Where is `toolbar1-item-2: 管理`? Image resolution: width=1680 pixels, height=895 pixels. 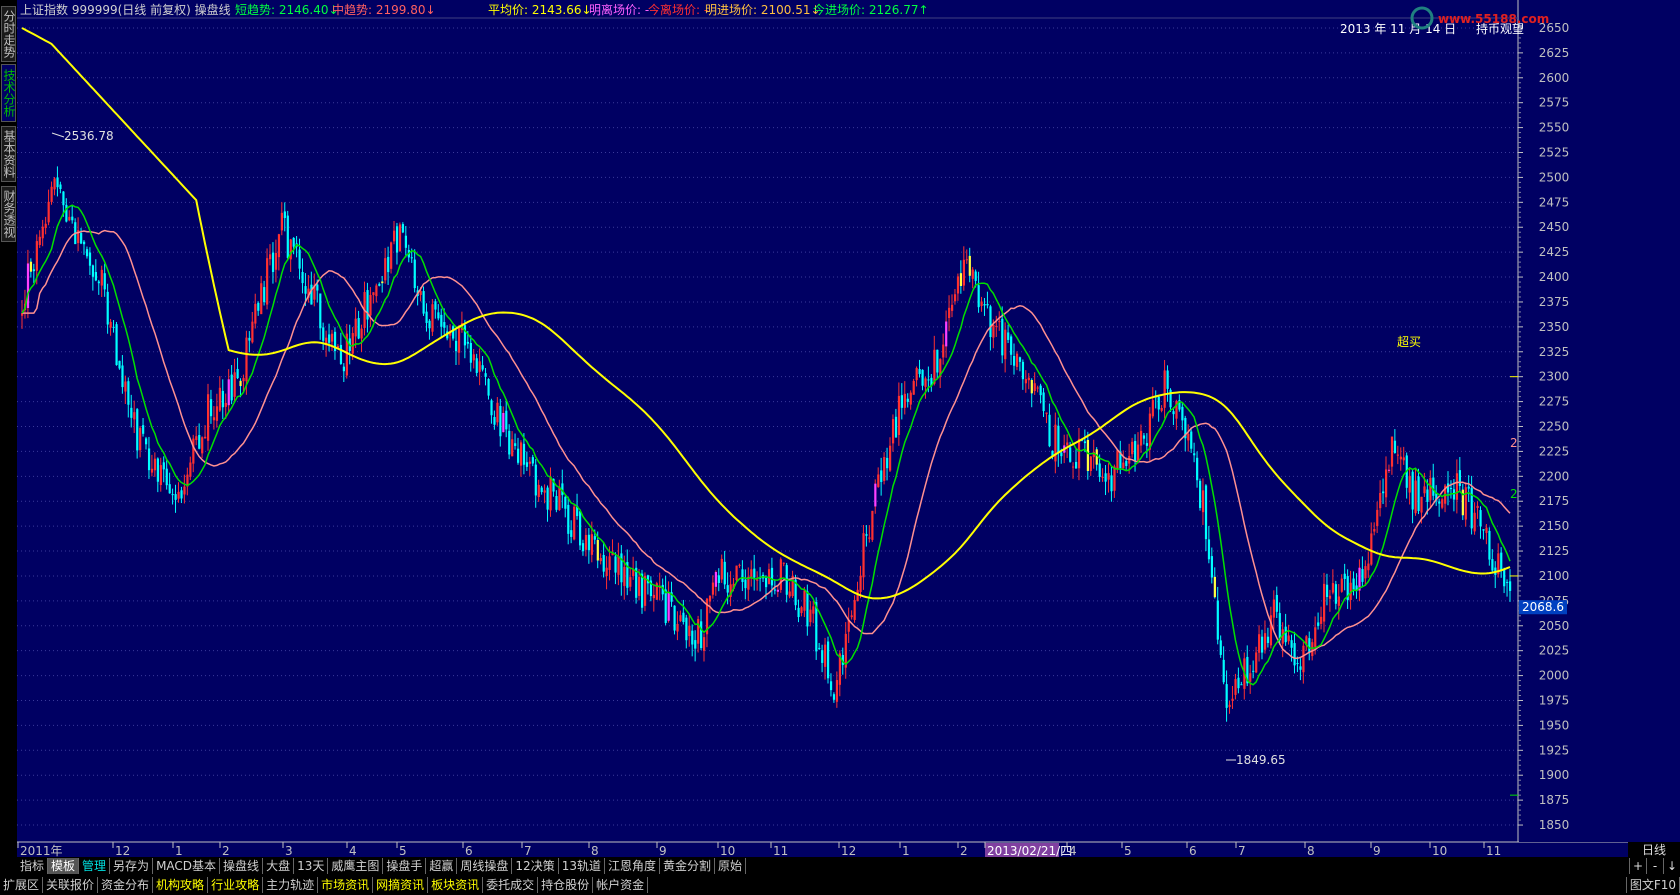 toolbar1-item-2: 管理 is located at coordinates (95, 866).